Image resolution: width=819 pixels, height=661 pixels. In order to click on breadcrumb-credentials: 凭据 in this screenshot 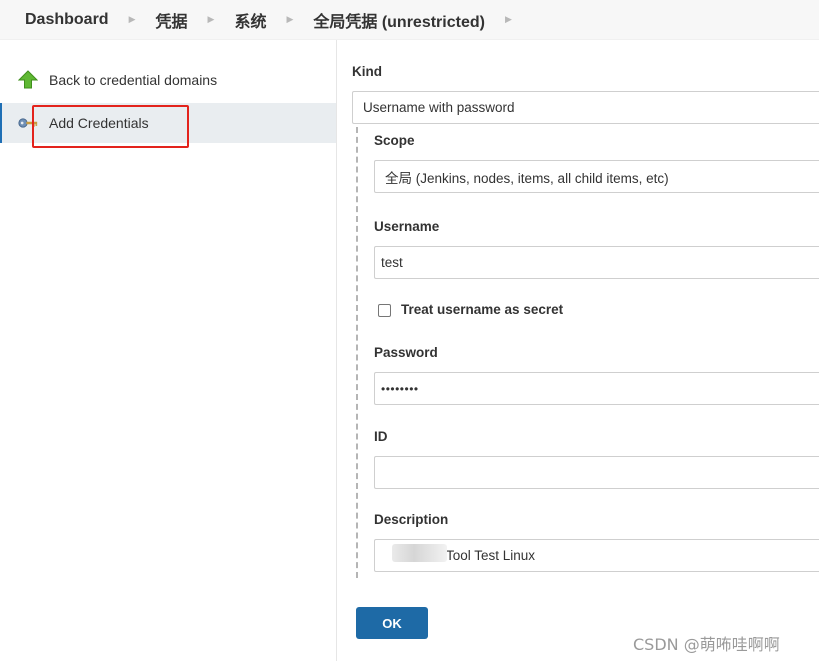, I will do `click(172, 20)`.